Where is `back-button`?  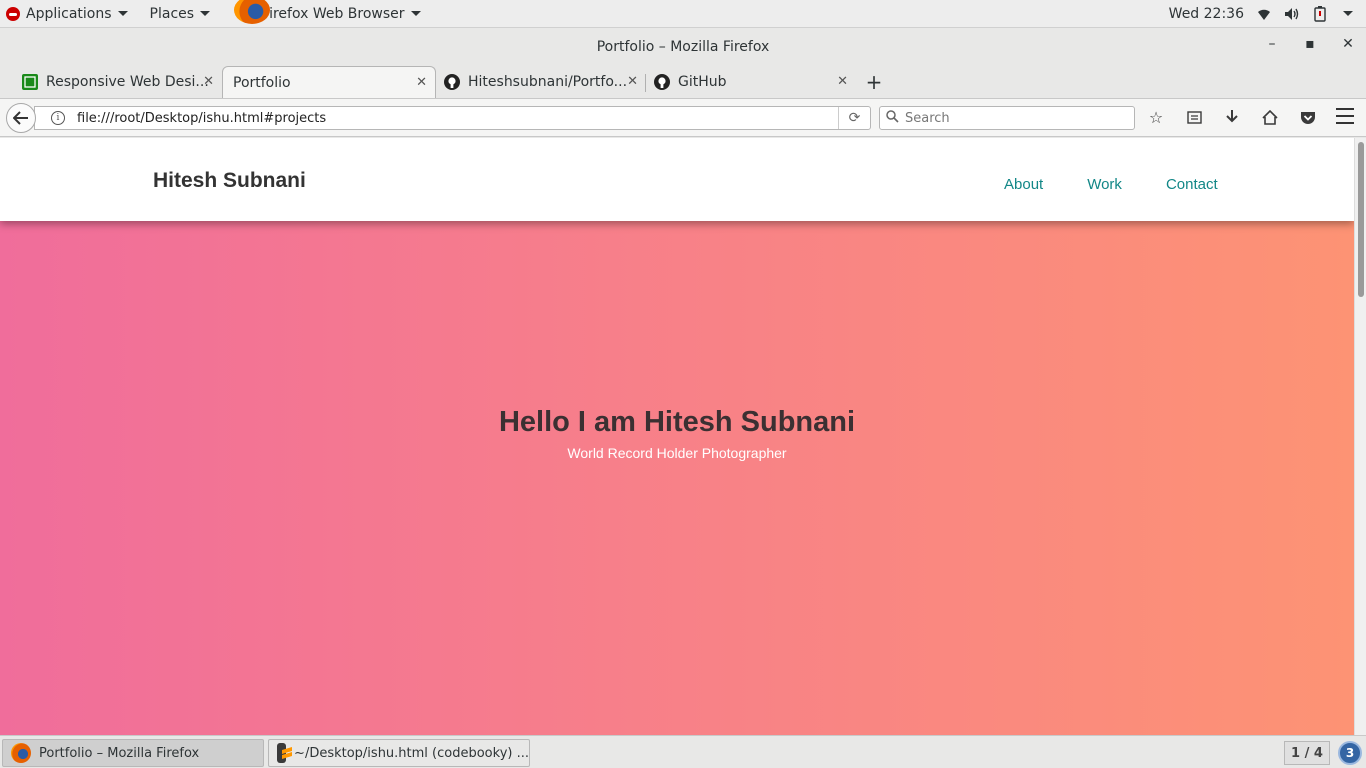 back-button is located at coordinates (21, 118).